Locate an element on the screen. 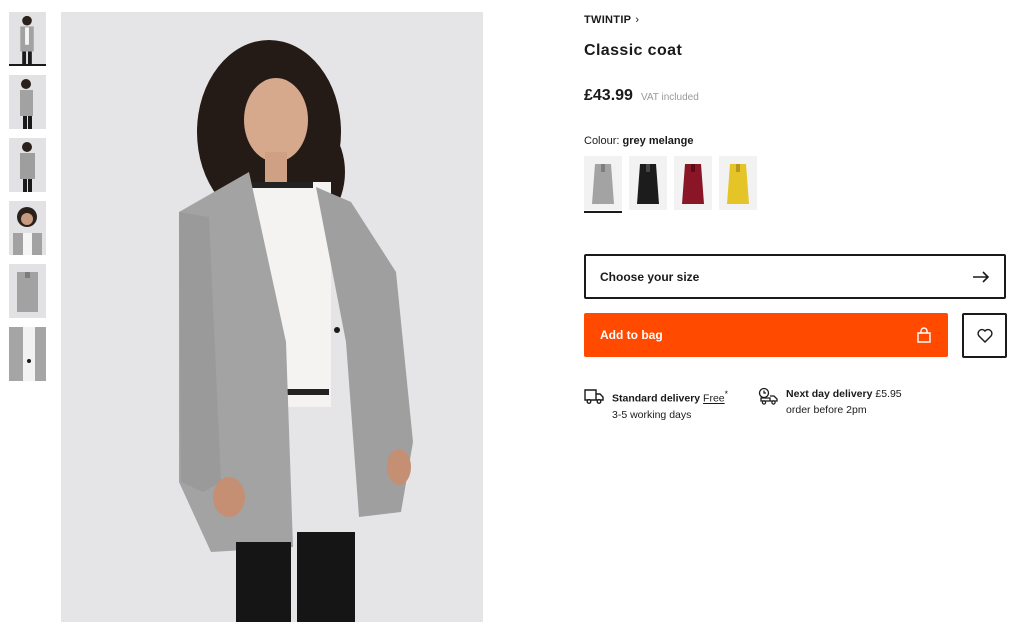 This screenshot has height=634, width=1024. coat-black-image is located at coordinates (648, 183).